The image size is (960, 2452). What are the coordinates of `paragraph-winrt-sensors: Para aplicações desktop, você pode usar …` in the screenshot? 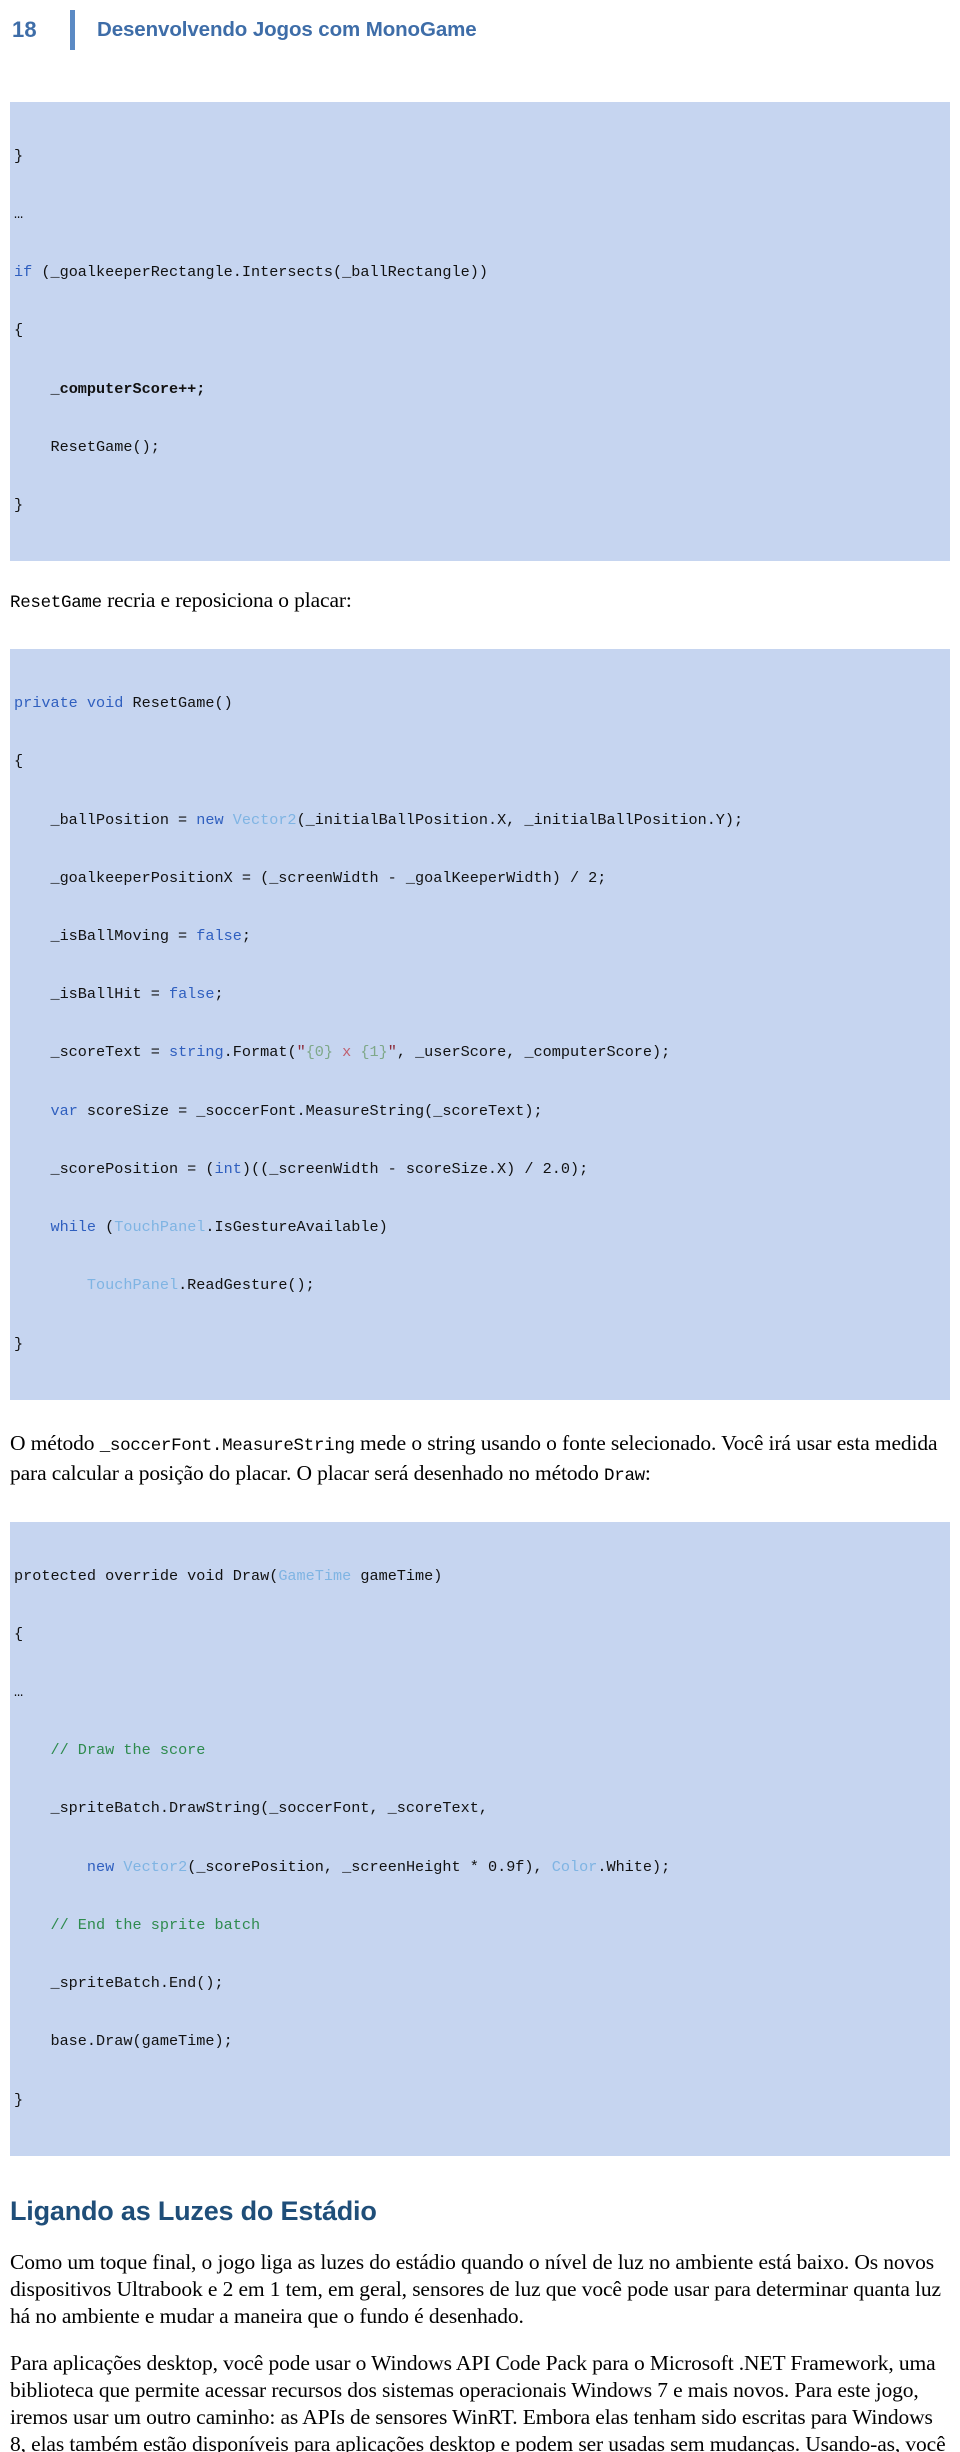 It's located at (478, 2401).